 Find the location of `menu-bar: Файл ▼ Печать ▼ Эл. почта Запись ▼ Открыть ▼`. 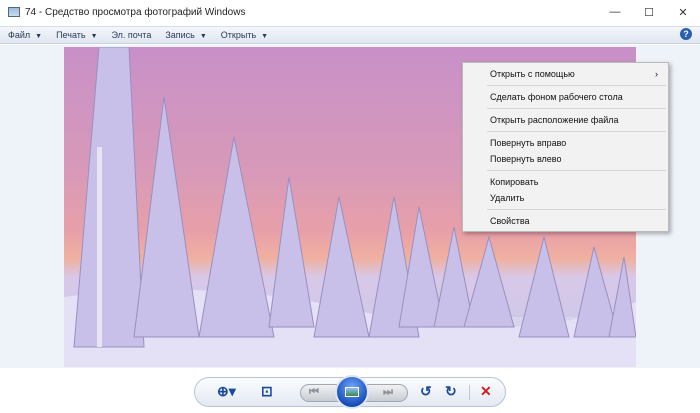

menu-bar: Файл ▼ Печать ▼ Эл. почта Запись ▼ Открыть ▼ is located at coordinates (350, 35).